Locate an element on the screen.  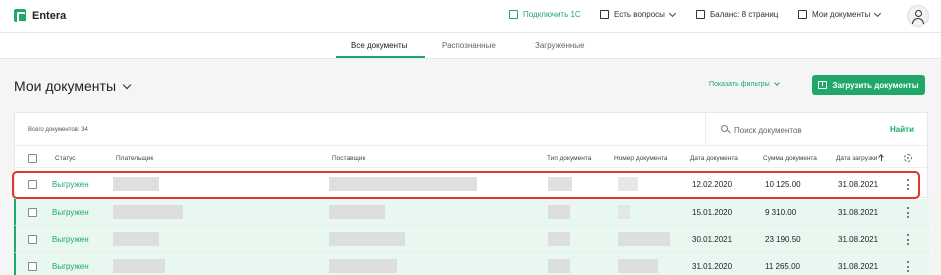
balance-label: Баланс: 8 страниц is located at coordinates (744, 14).